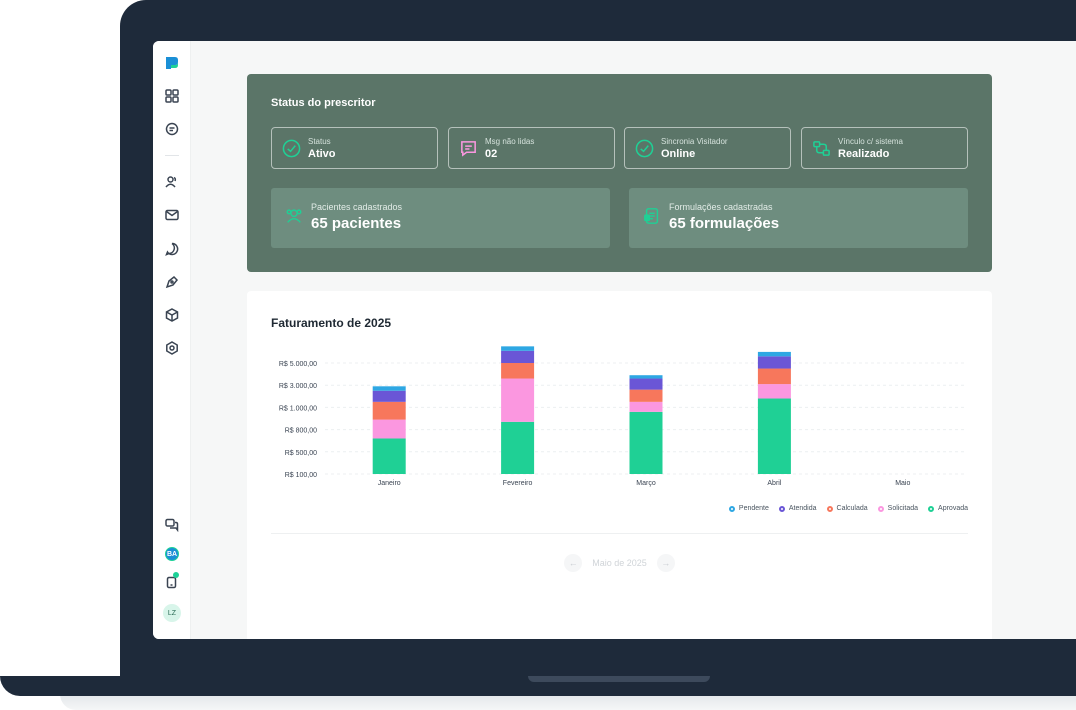 This screenshot has width=1076, height=710. I want to click on x-tick-label: Fevereiro, so click(518, 483).